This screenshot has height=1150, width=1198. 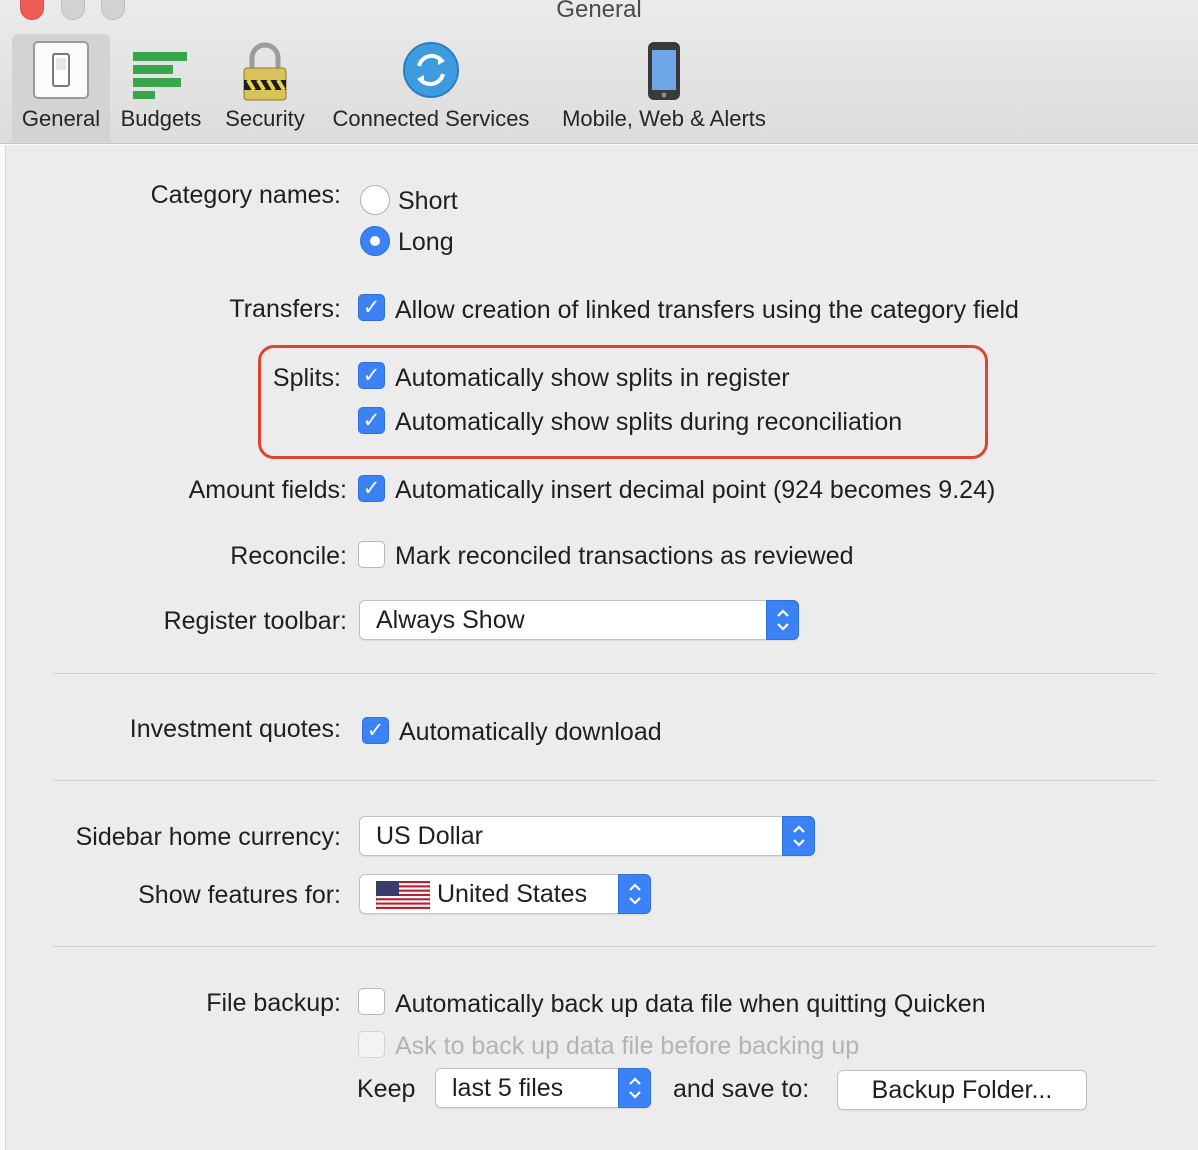 What do you see at coordinates (245, 195) in the screenshot?
I see `category-names-label: Category names:` at bounding box center [245, 195].